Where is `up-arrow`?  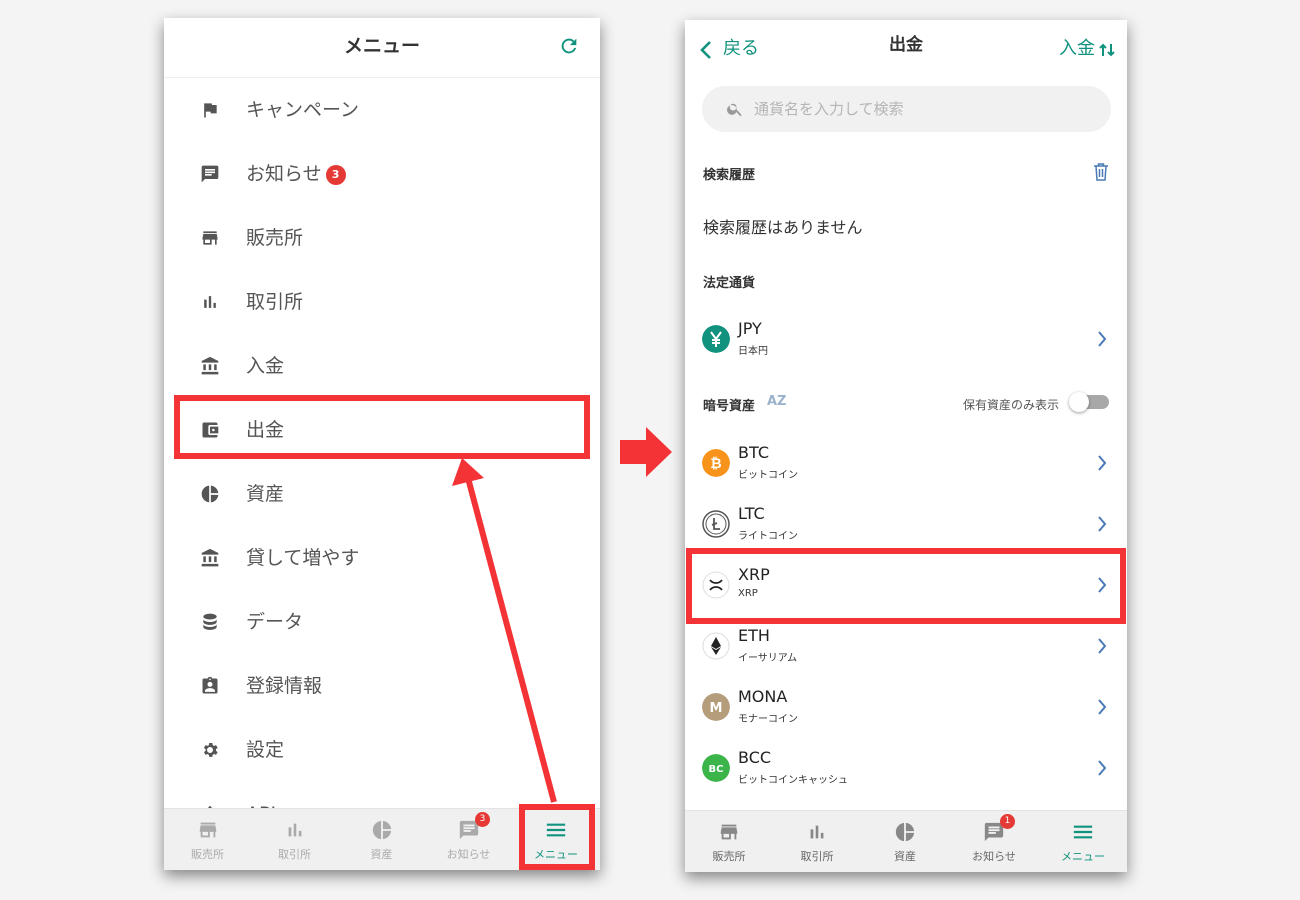
up-arrow is located at coordinates (504, 630).